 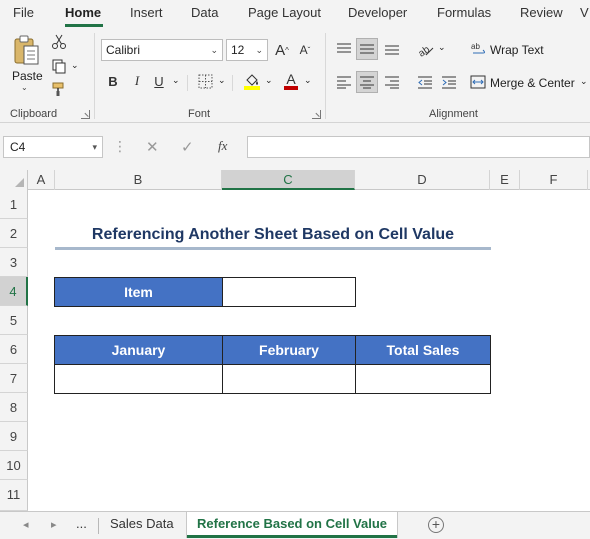 I want to click on align-bottom-icon, so click(x=392, y=49).